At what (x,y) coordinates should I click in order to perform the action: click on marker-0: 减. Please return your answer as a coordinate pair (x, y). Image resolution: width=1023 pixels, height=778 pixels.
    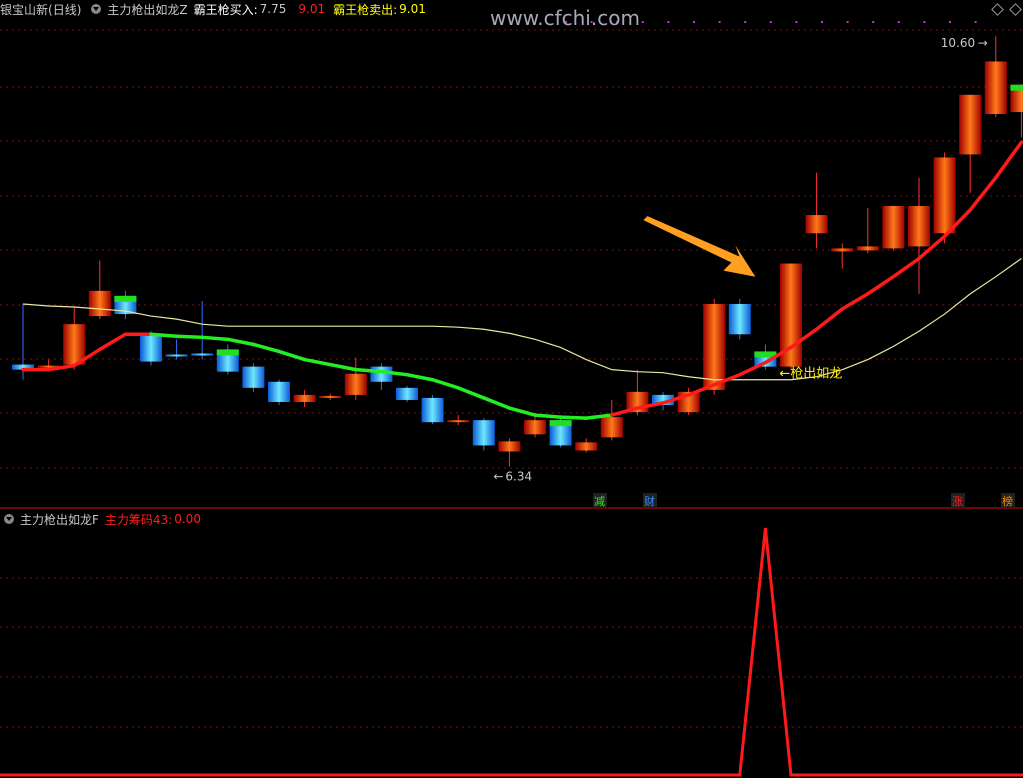
    Looking at the image, I should click on (599, 501).